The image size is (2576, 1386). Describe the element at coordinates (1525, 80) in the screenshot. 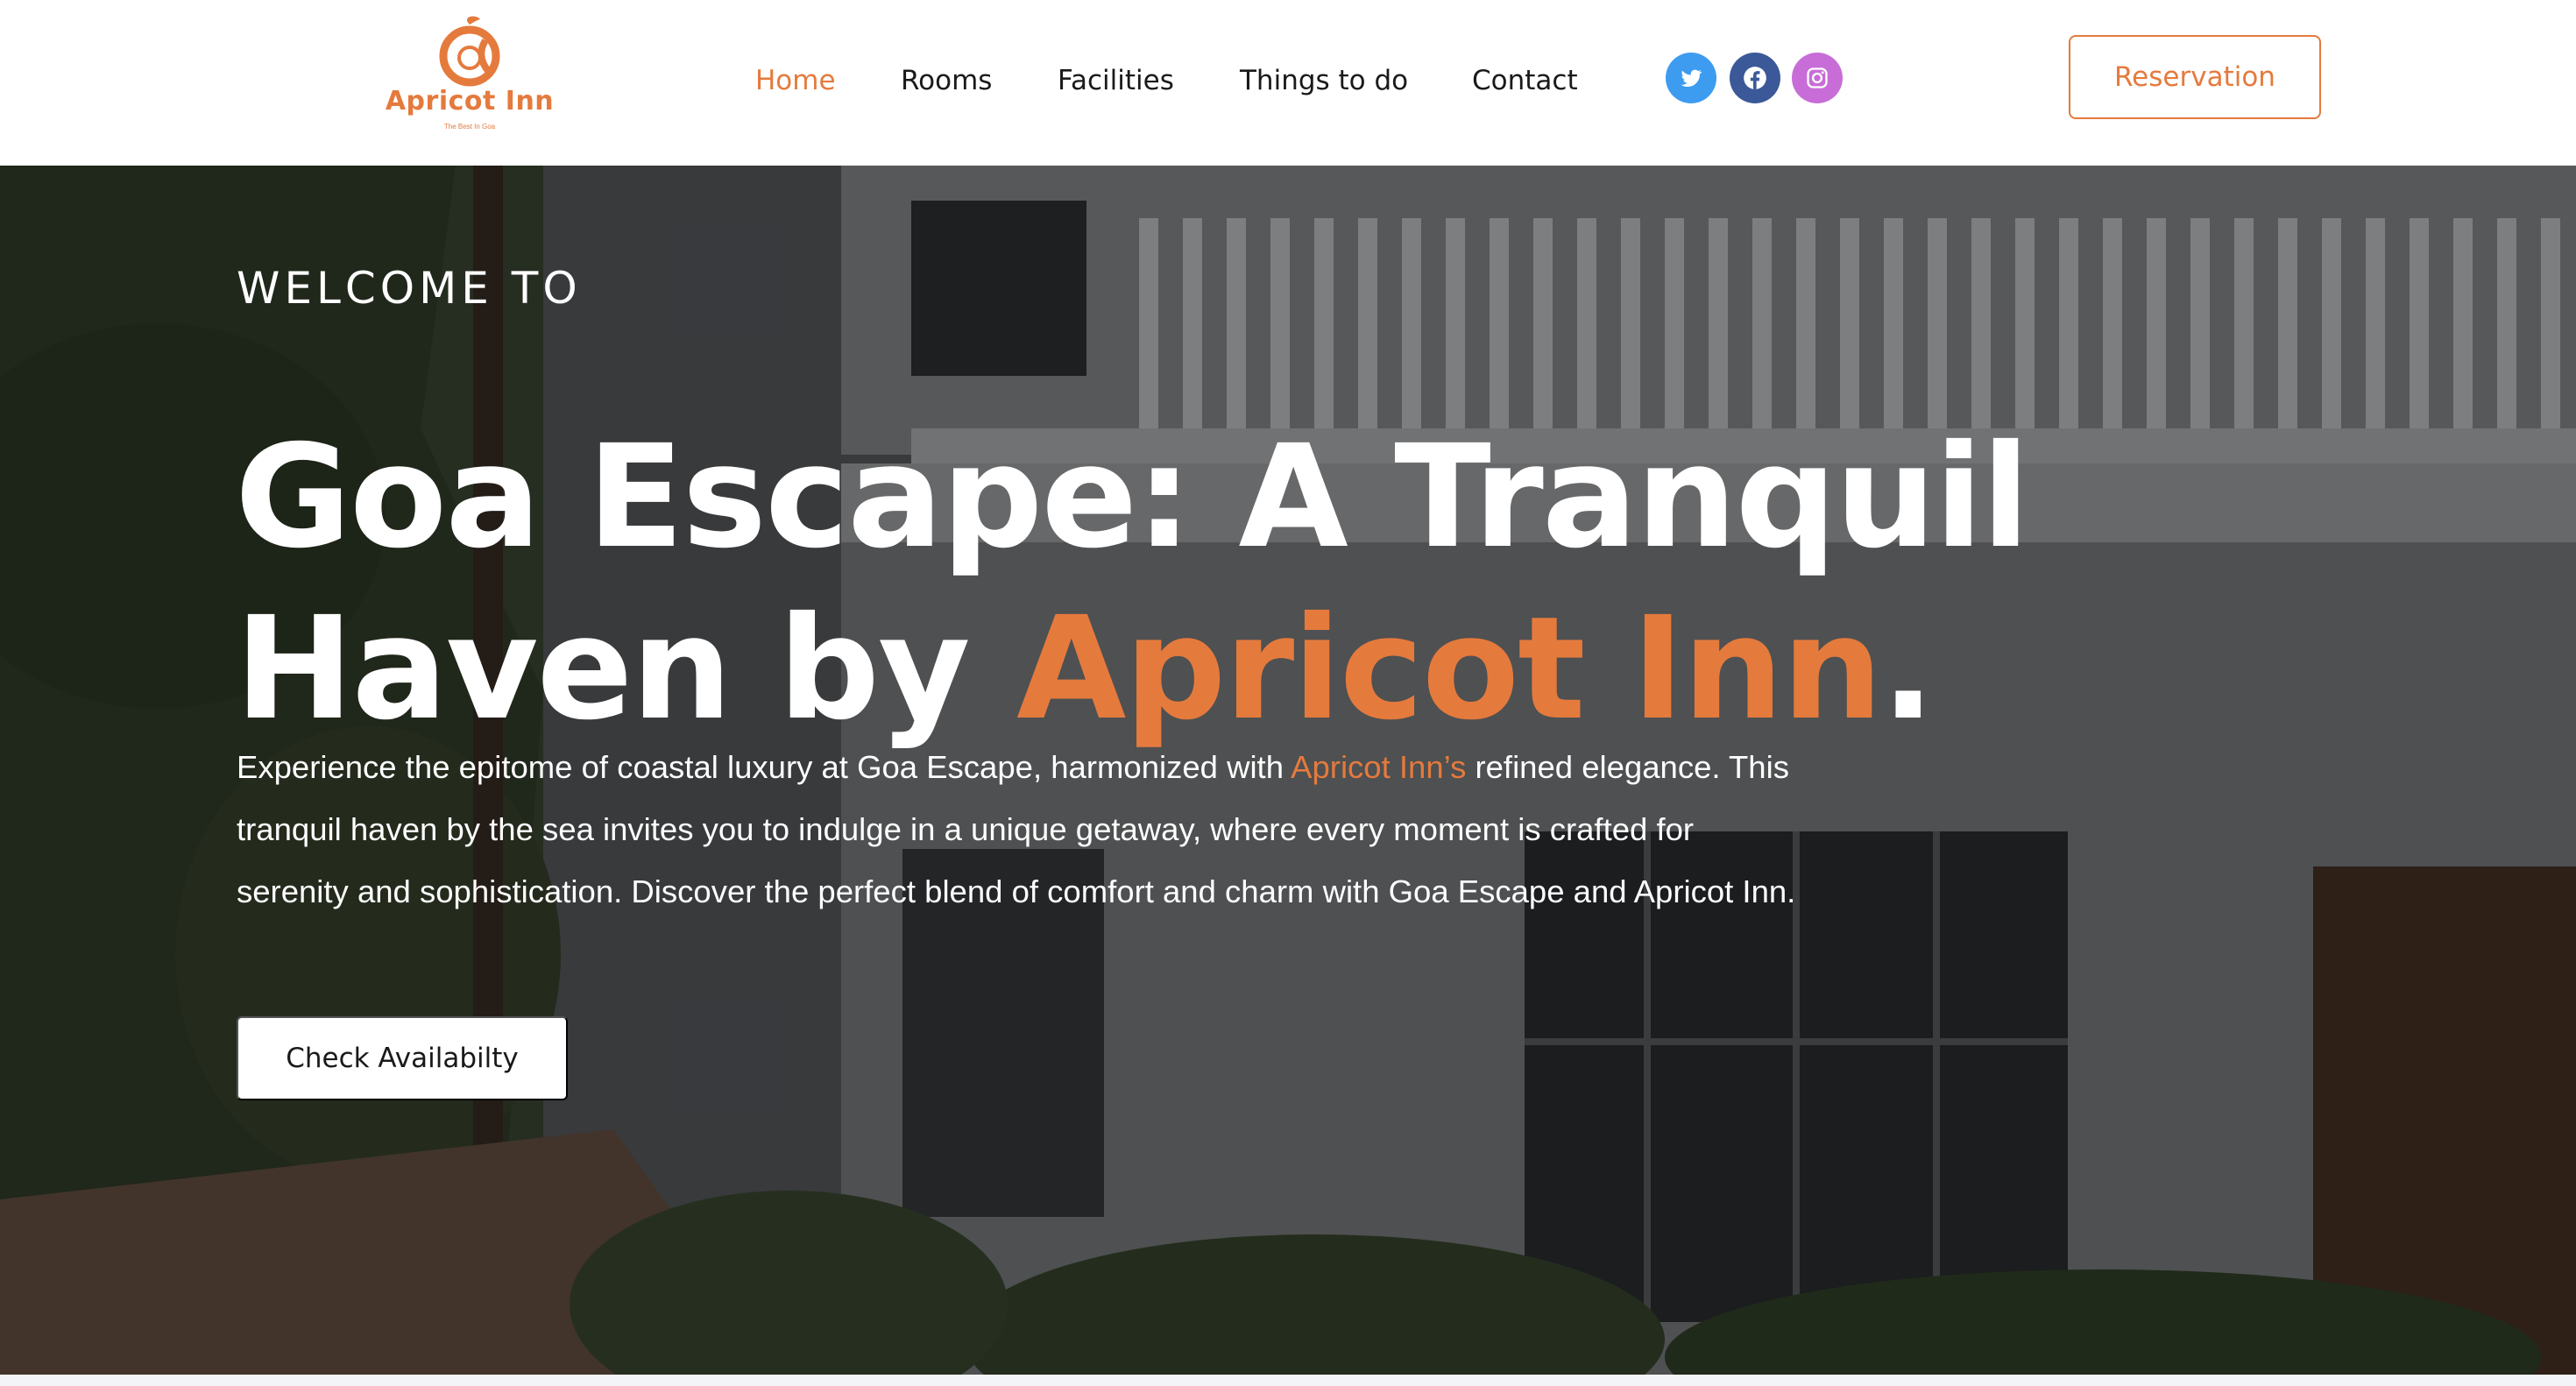

I see `nav-contact: Contact` at that location.